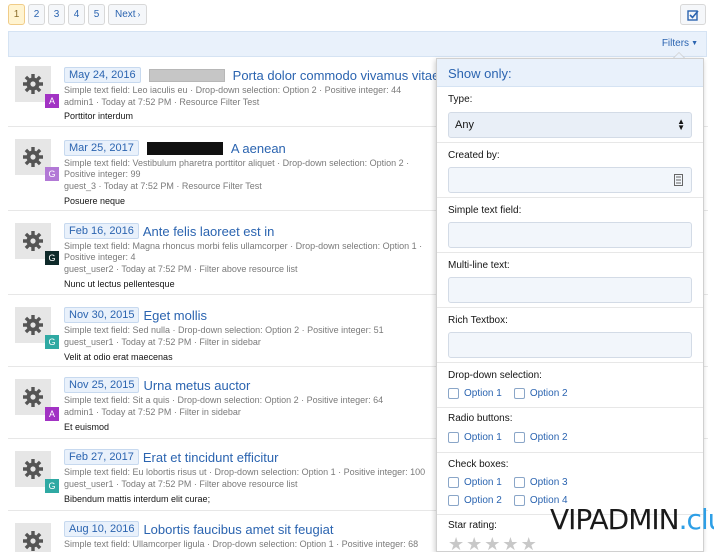 The image size is (714, 552). I want to click on simple-text-input, so click(570, 235).